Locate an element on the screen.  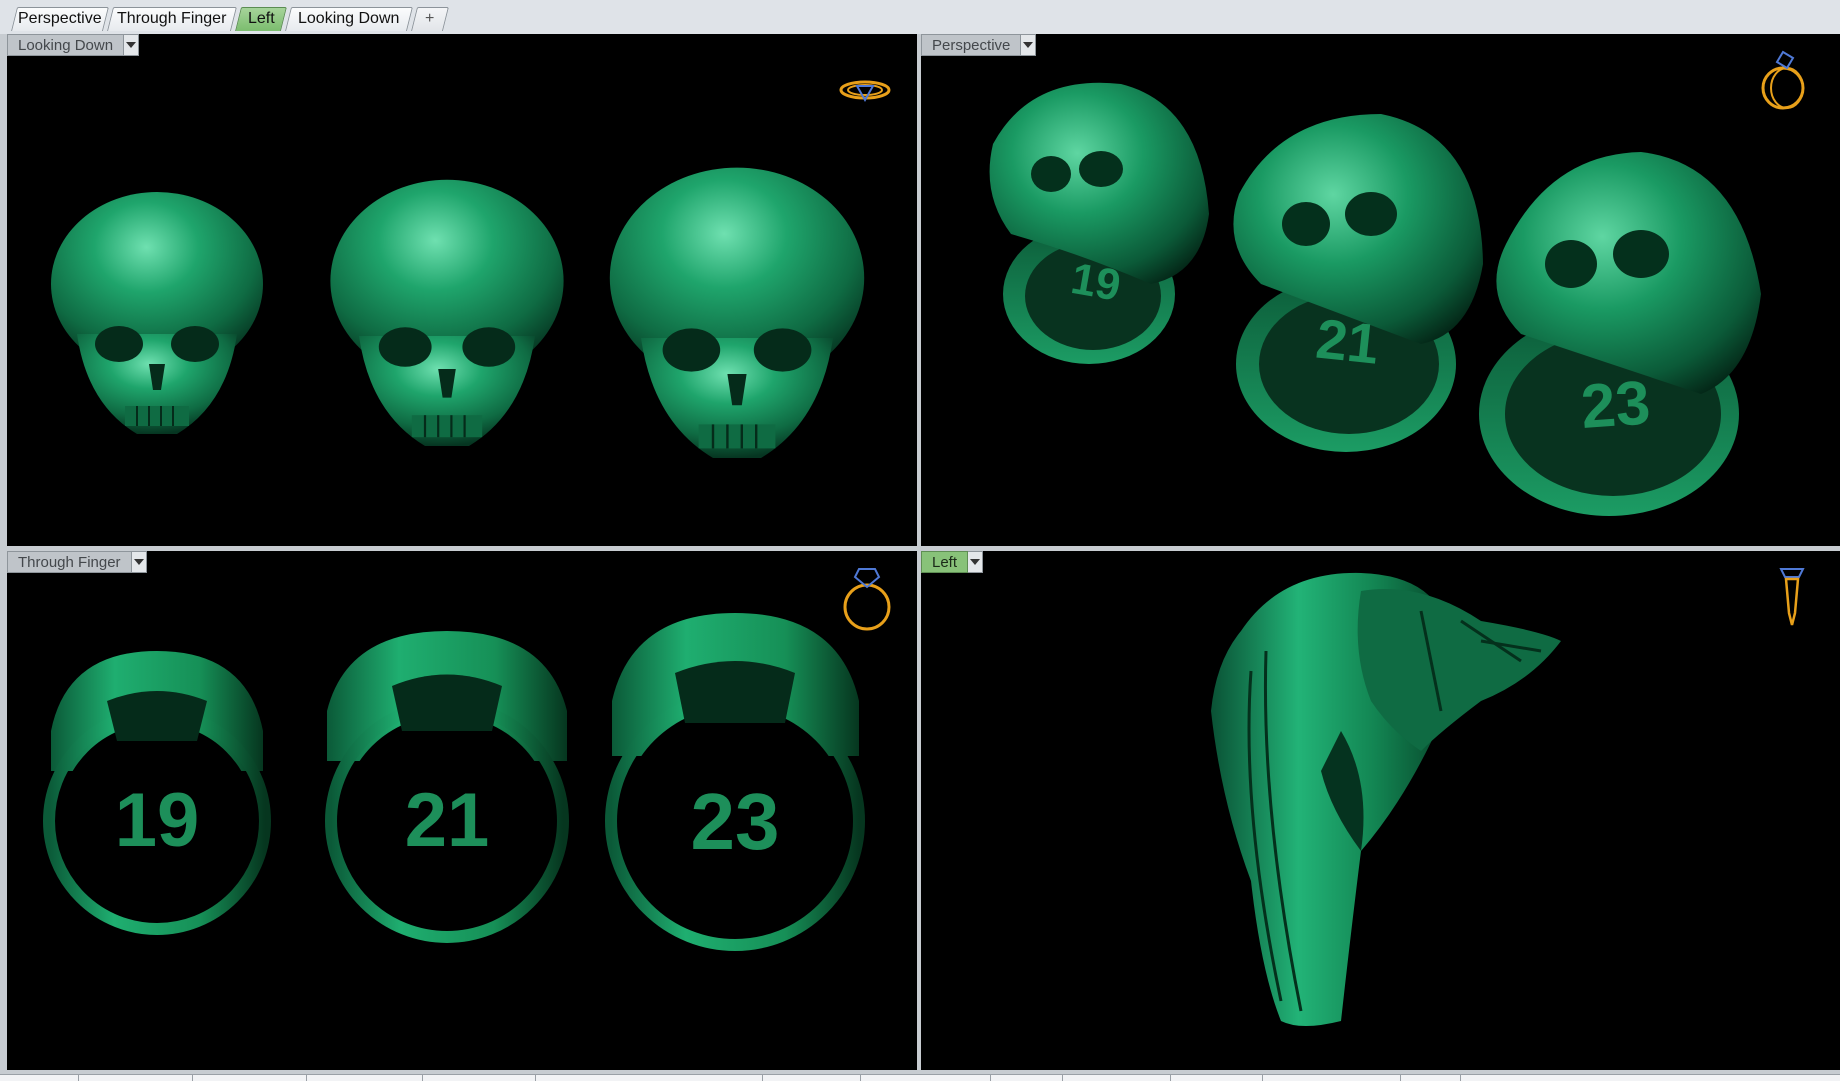
tab-label: Looking Down is located at coordinates (349, 18).